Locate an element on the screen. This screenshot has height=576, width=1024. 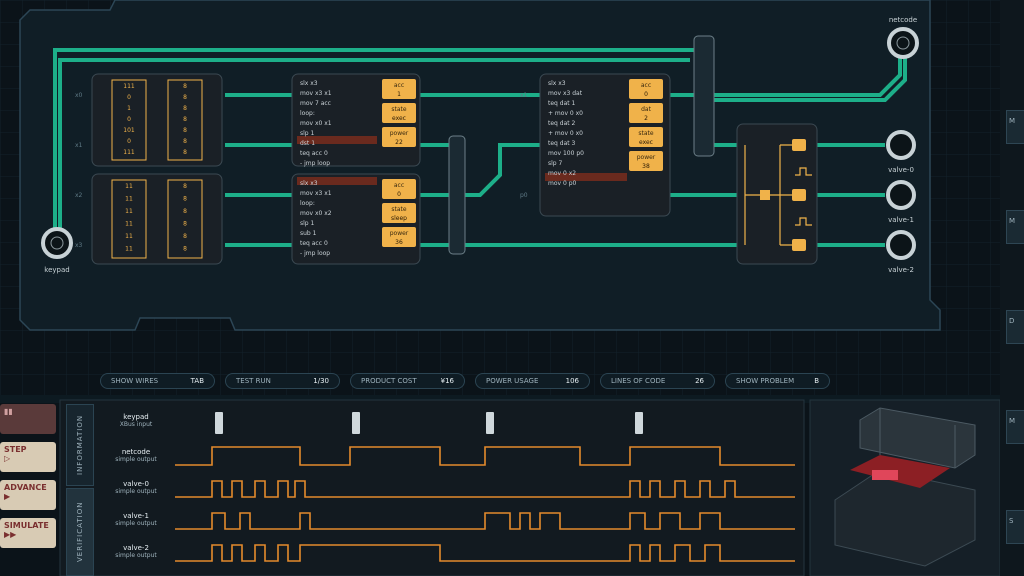
signal-label-valve-0: valve-0 simple output is located at coordinates (136, 487).